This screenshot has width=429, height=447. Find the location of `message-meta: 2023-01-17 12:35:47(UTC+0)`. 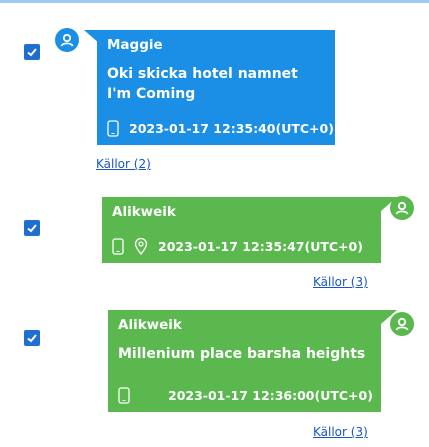

message-meta: 2023-01-17 12:35:47(UTC+0) is located at coordinates (237, 246).